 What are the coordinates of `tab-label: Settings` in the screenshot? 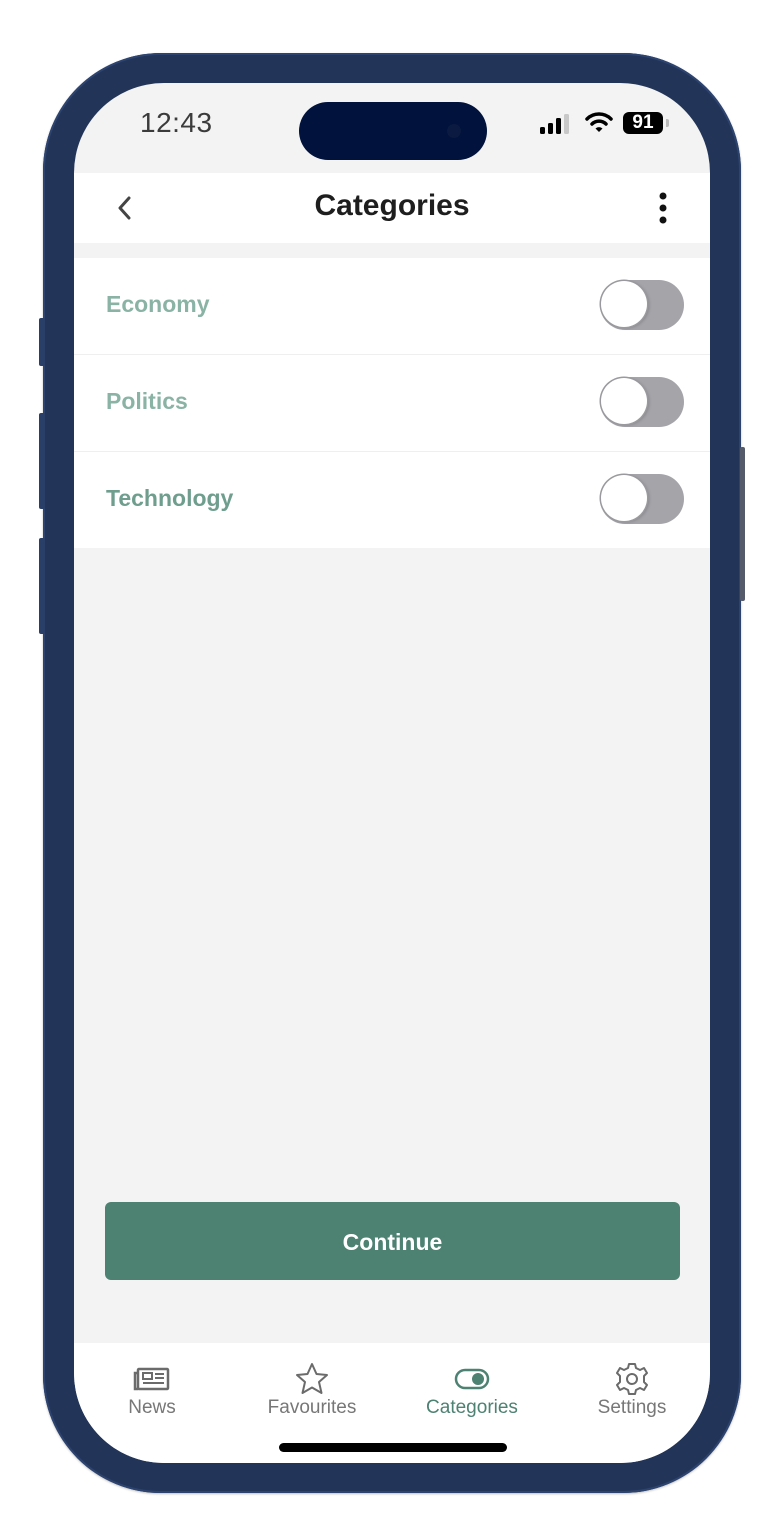 It's located at (632, 1407).